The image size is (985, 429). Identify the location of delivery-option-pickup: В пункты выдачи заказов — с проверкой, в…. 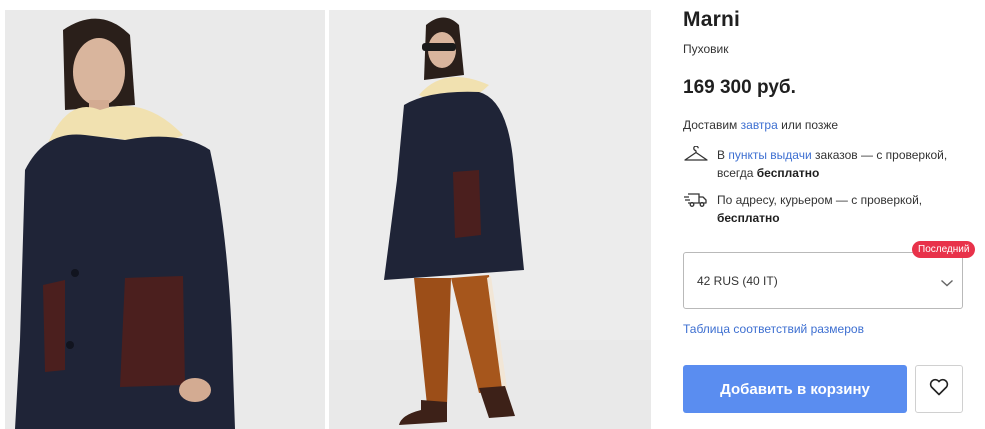
(830, 163).